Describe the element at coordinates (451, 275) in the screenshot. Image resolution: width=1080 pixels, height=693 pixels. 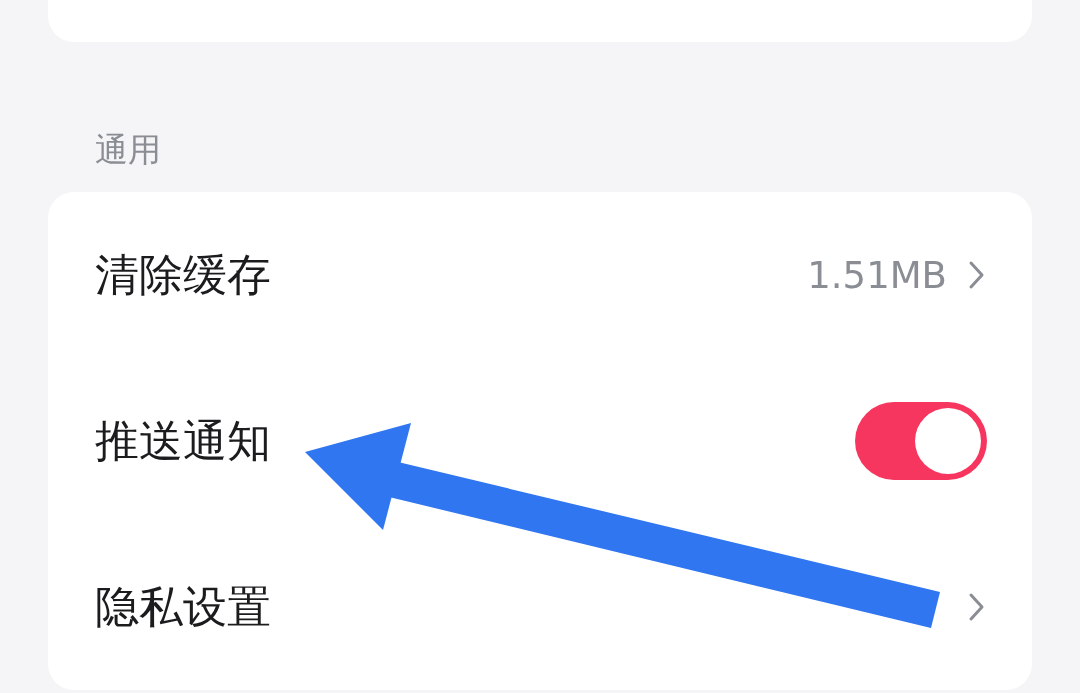
I see `setting-label: 清除缓存` at that location.